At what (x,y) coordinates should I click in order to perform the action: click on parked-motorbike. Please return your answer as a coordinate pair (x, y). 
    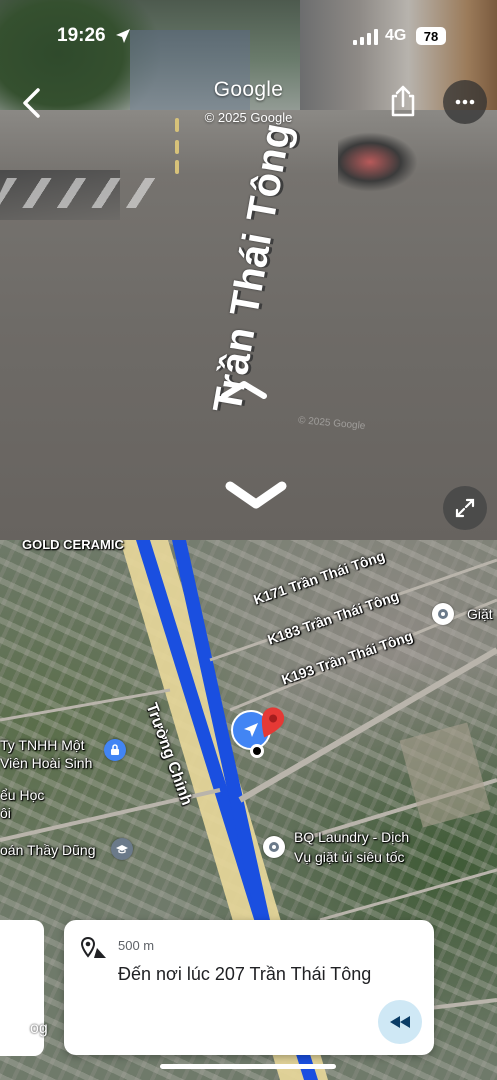
    Looking at the image, I should click on (378, 162).